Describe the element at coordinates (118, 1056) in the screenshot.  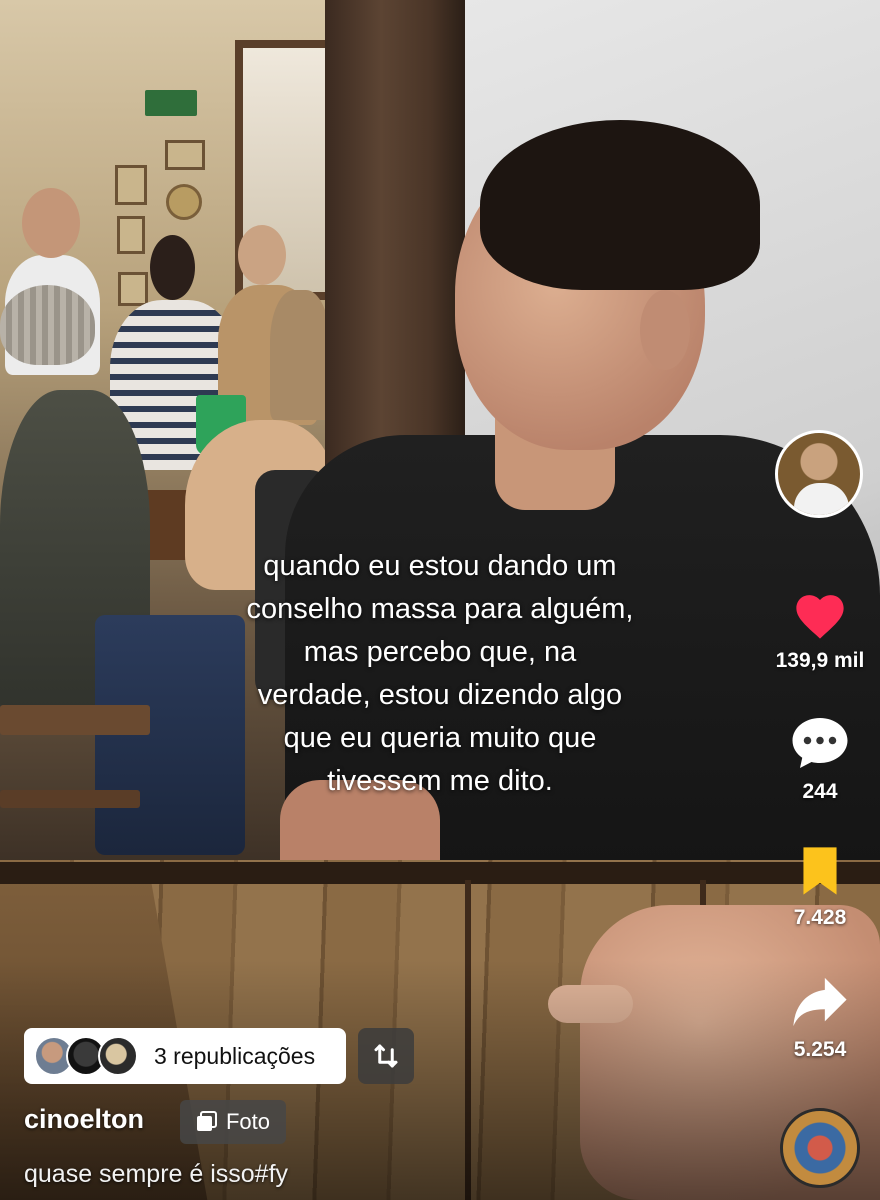
I see `avatar` at that location.